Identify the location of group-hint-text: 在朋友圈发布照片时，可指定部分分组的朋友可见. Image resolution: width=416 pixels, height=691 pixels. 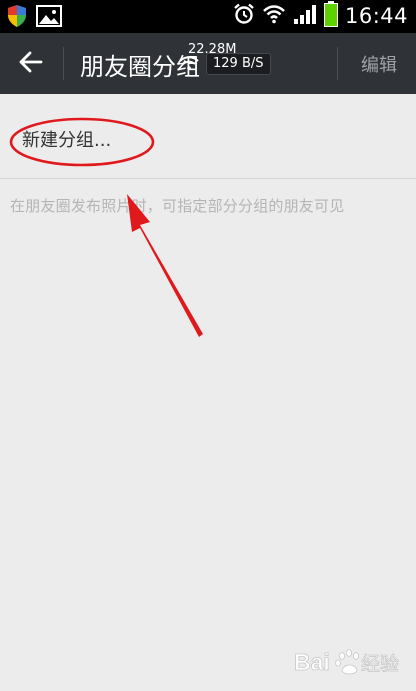
(177, 206).